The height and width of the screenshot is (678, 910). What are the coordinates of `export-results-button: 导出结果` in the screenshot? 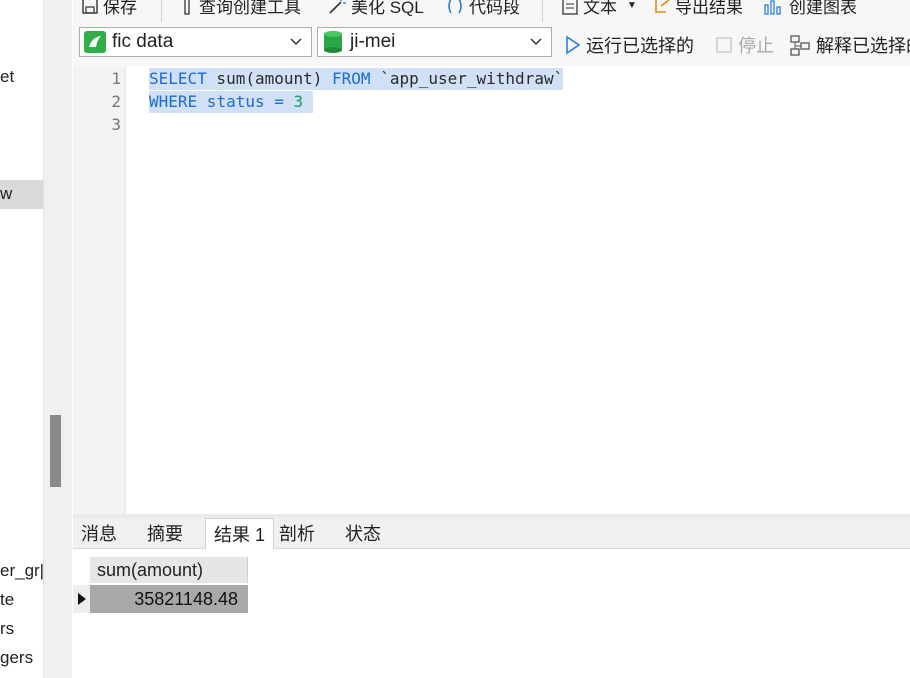 It's located at (698, 9).